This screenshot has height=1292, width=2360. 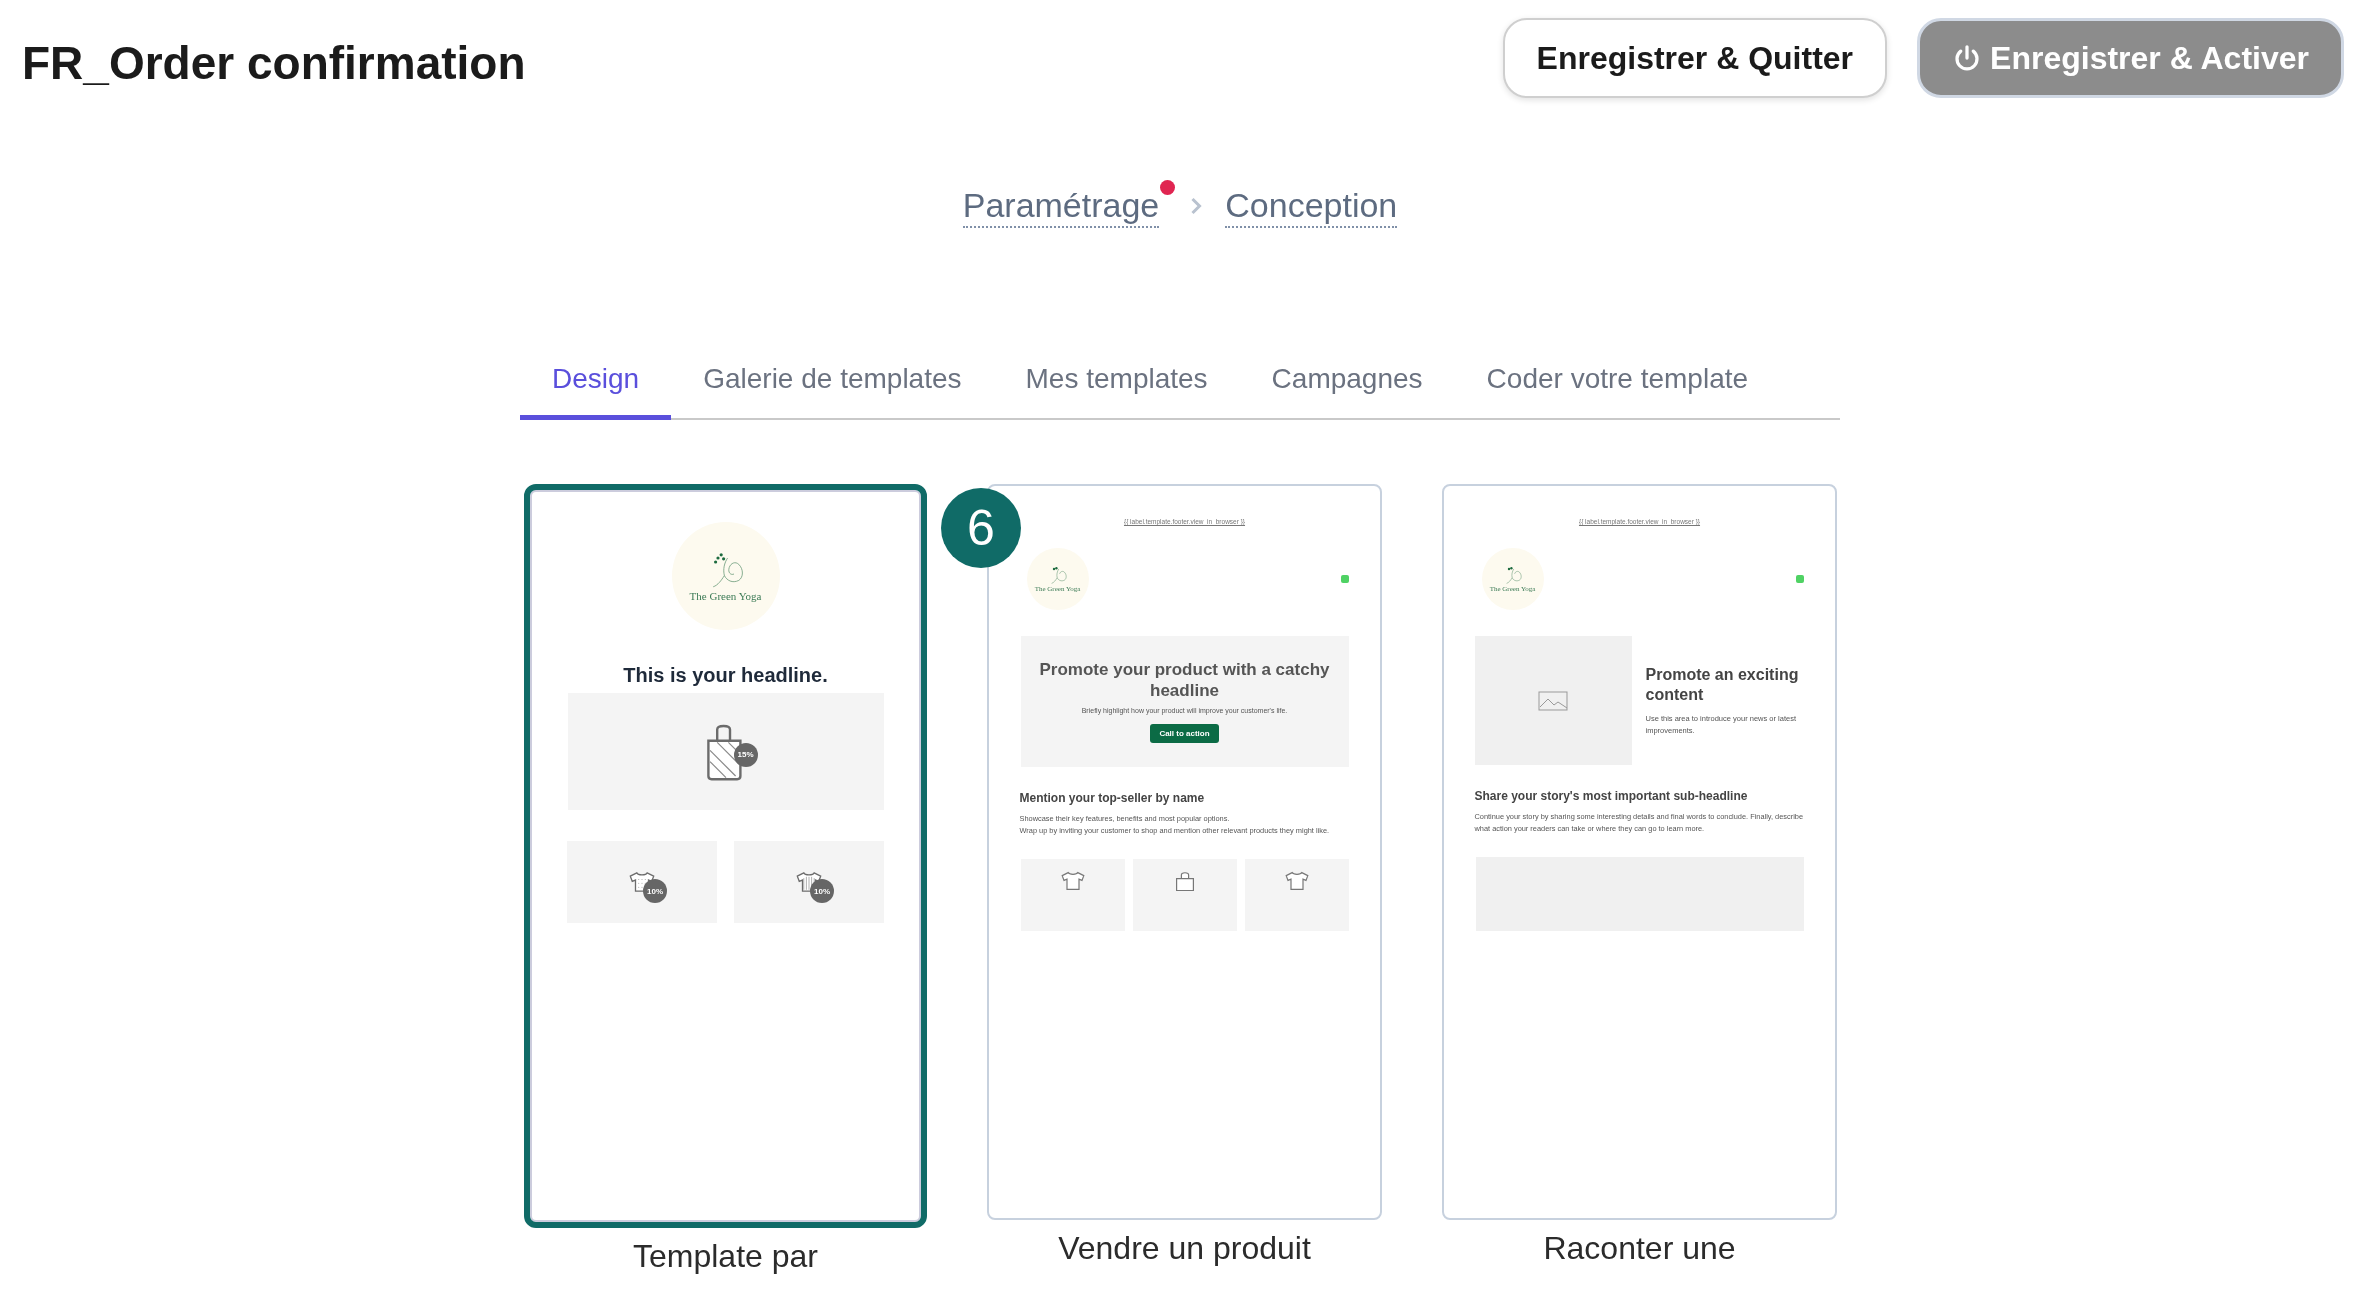 I want to click on template-caption: Vendre un produit, so click(x=1184, y=1248).